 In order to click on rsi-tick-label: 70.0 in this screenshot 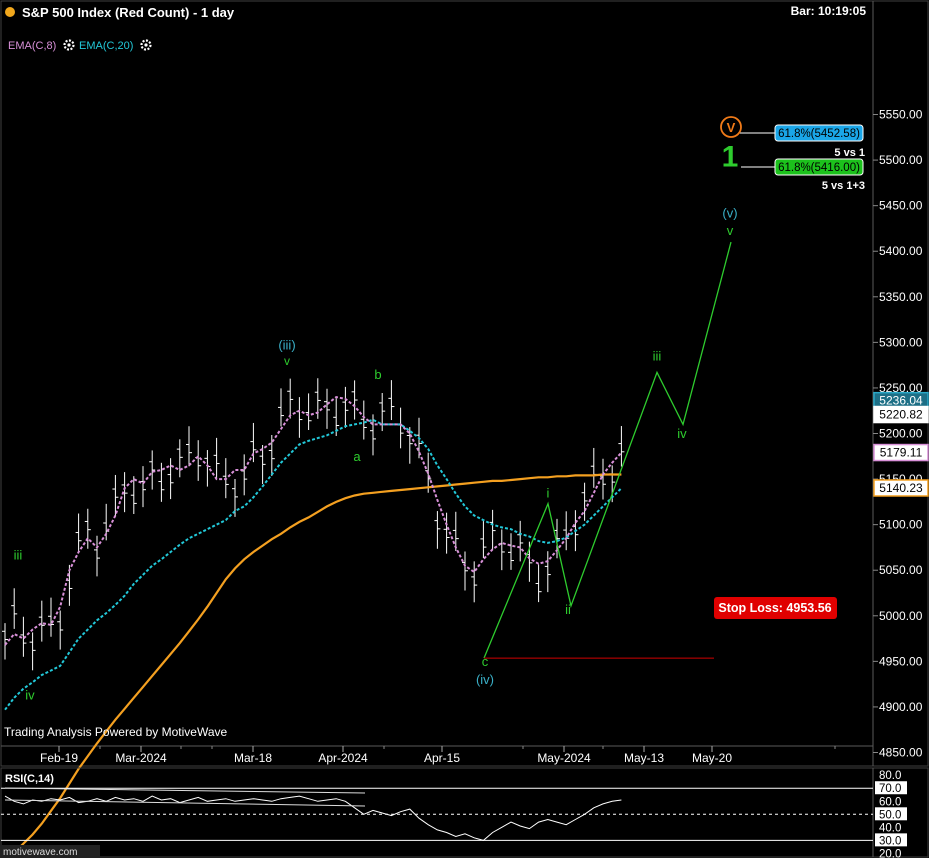, I will do `click(890, 789)`.